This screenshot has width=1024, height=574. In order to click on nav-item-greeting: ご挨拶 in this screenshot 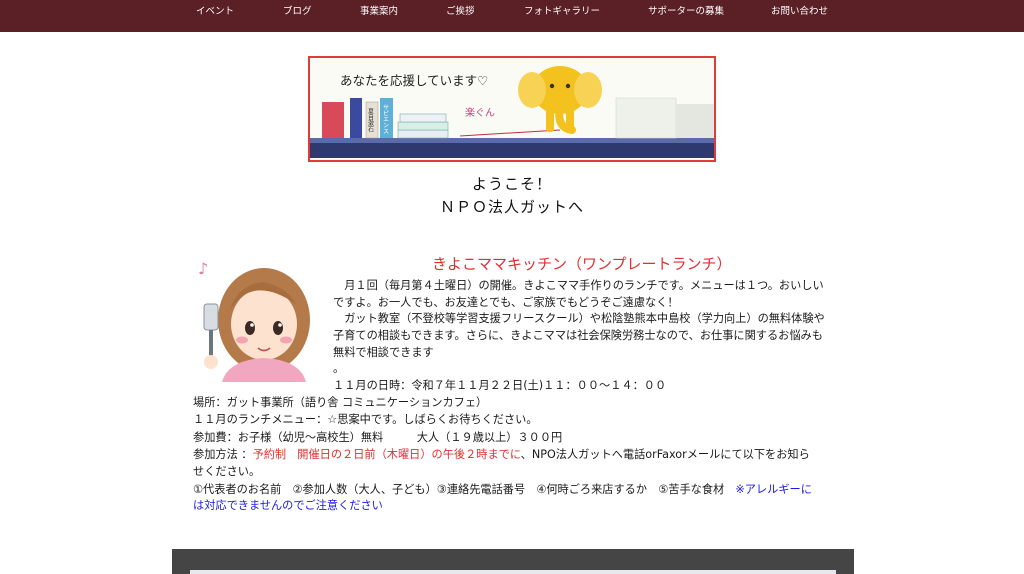, I will do `click(460, 10)`.